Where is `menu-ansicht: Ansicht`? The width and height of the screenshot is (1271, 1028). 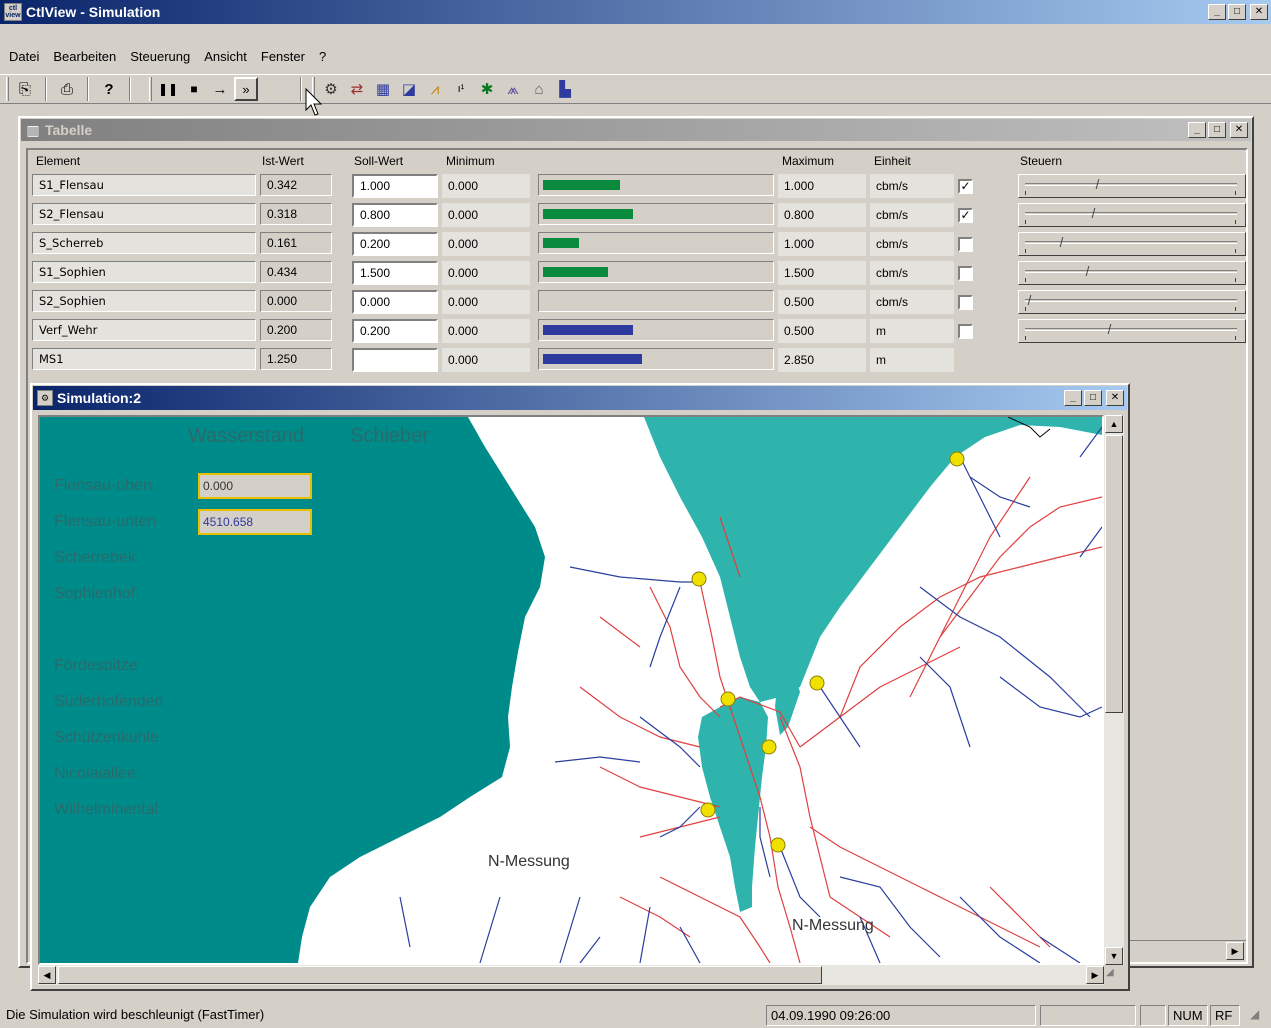 menu-ansicht: Ansicht is located at coordinates (225, 57).